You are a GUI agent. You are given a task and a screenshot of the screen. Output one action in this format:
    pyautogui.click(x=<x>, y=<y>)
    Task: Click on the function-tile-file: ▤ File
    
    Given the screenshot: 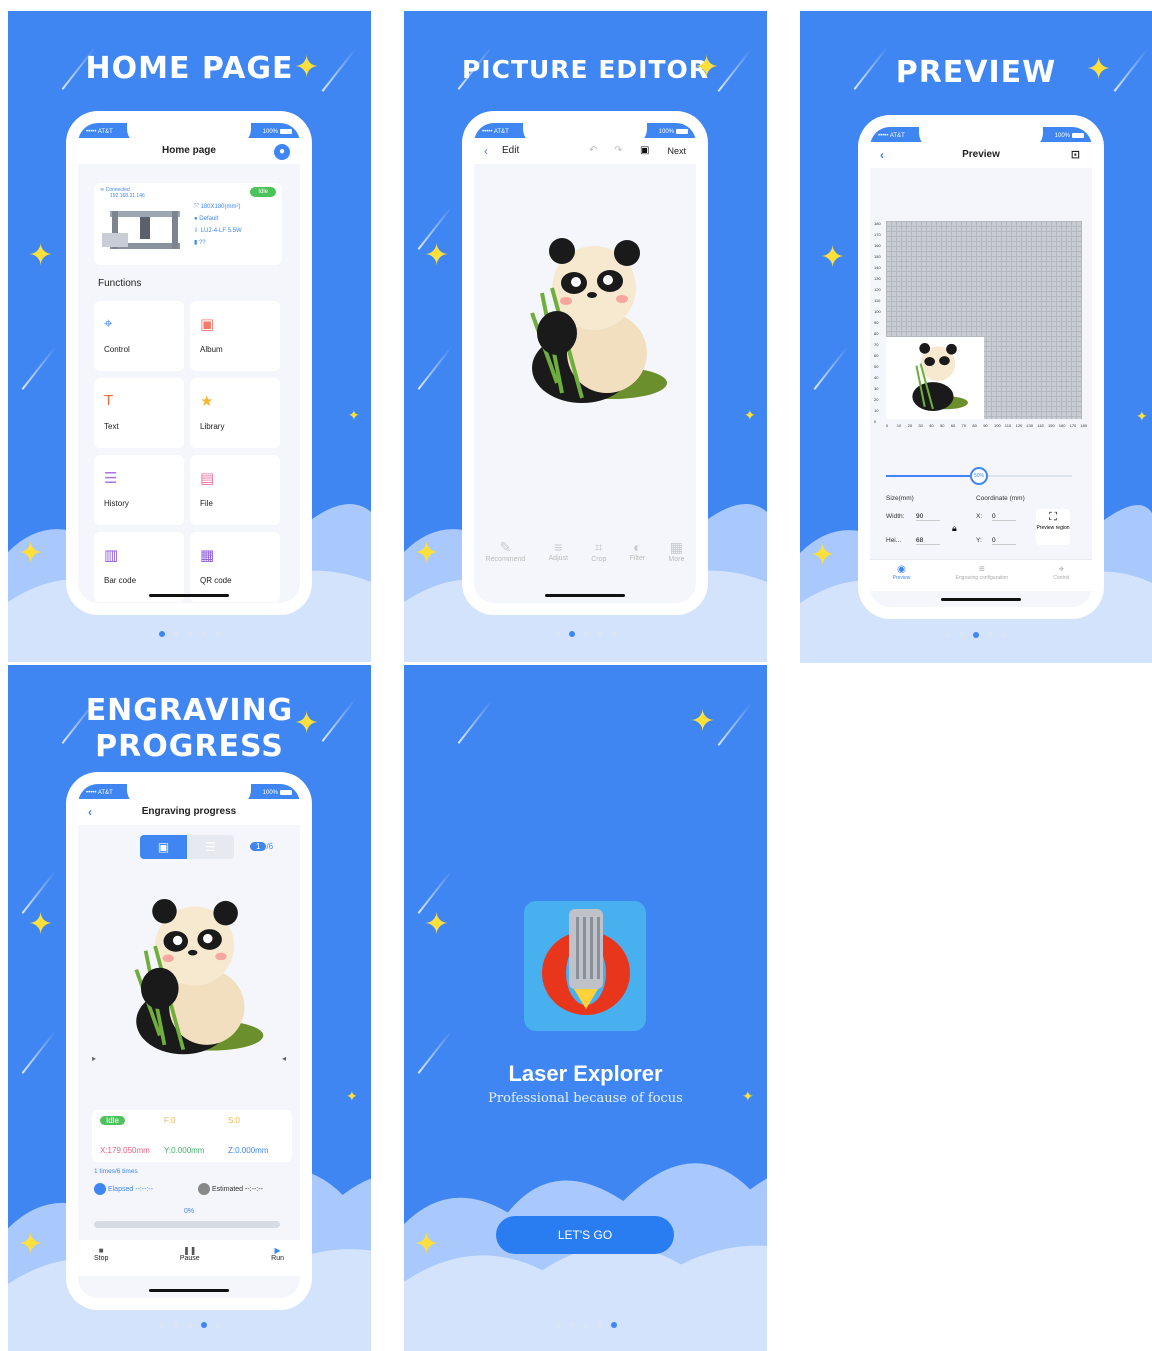 What is the action you would take?
    pyautogui.click(x=235, y=490)
    